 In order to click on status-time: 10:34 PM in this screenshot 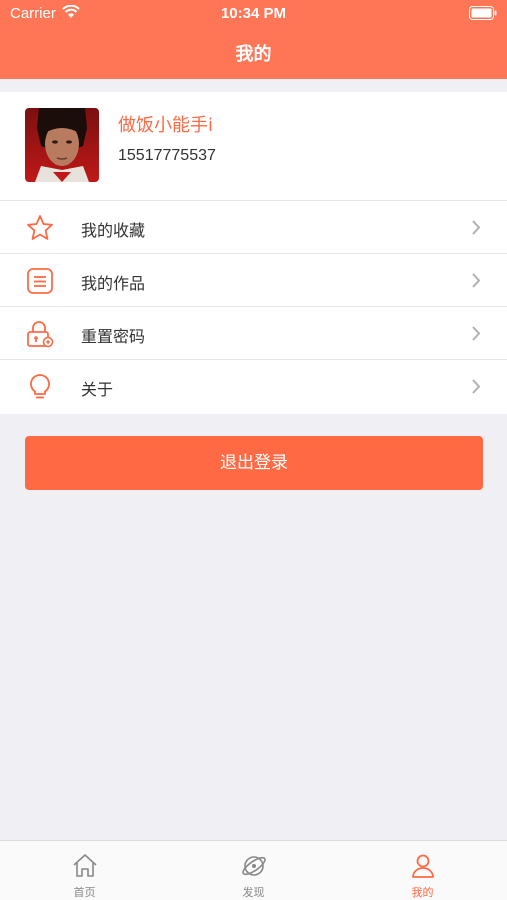, I will do `click(253, 13)`.